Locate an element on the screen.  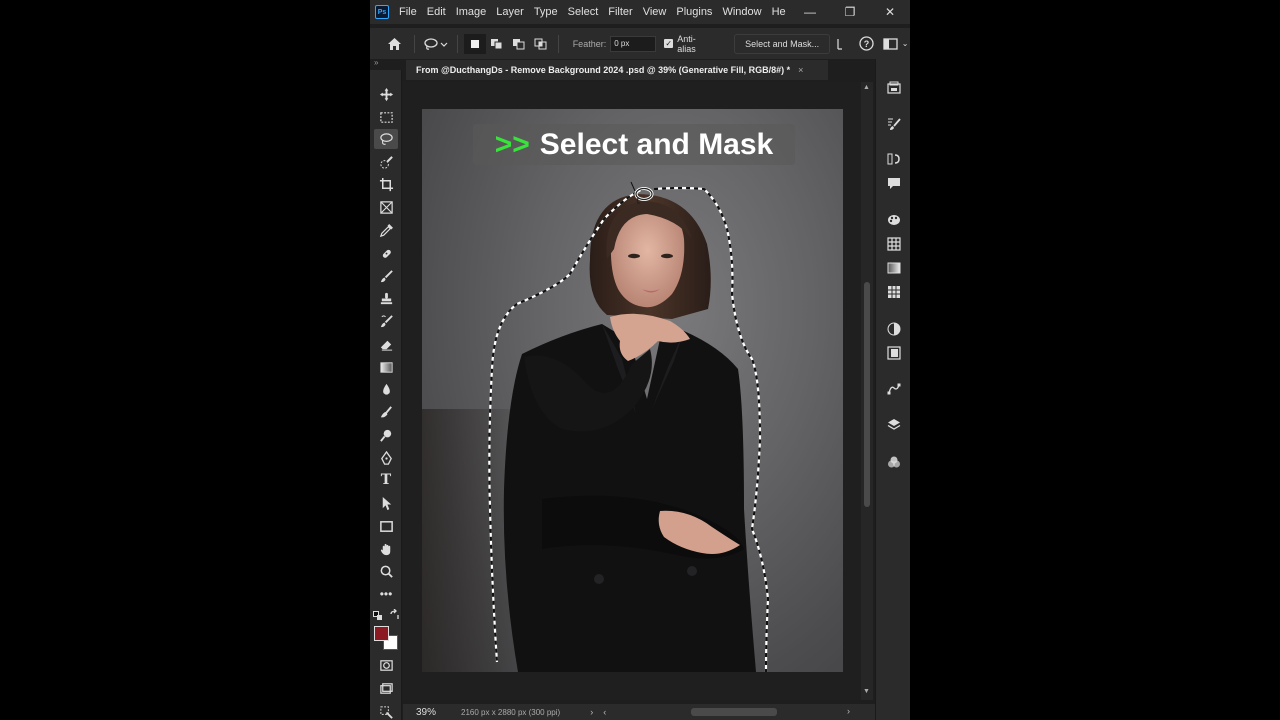
horizontal-scroll-thumb is located at coordinates (734, 712).